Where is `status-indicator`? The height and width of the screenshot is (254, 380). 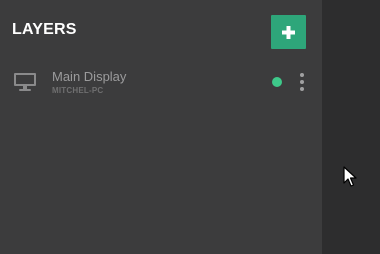 status-indicator is located at coordinates (277, 82).